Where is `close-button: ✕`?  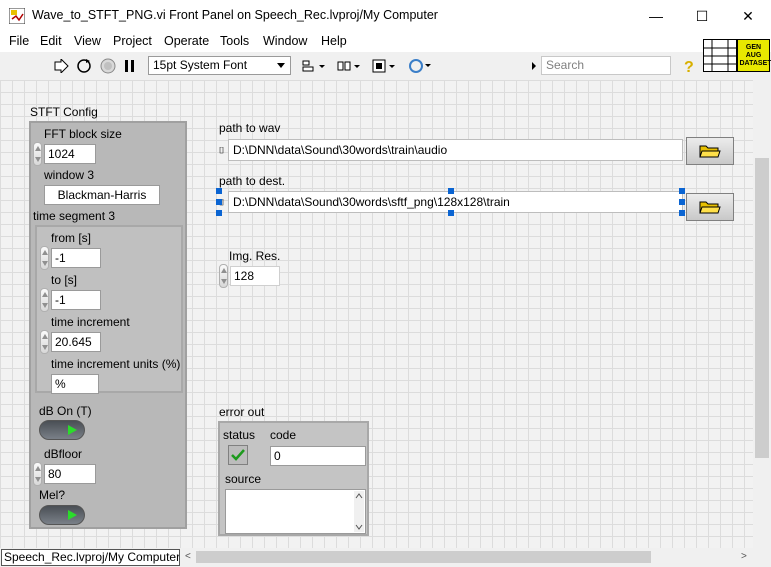 close-button: ✕ is located at coordinates (748, 16).